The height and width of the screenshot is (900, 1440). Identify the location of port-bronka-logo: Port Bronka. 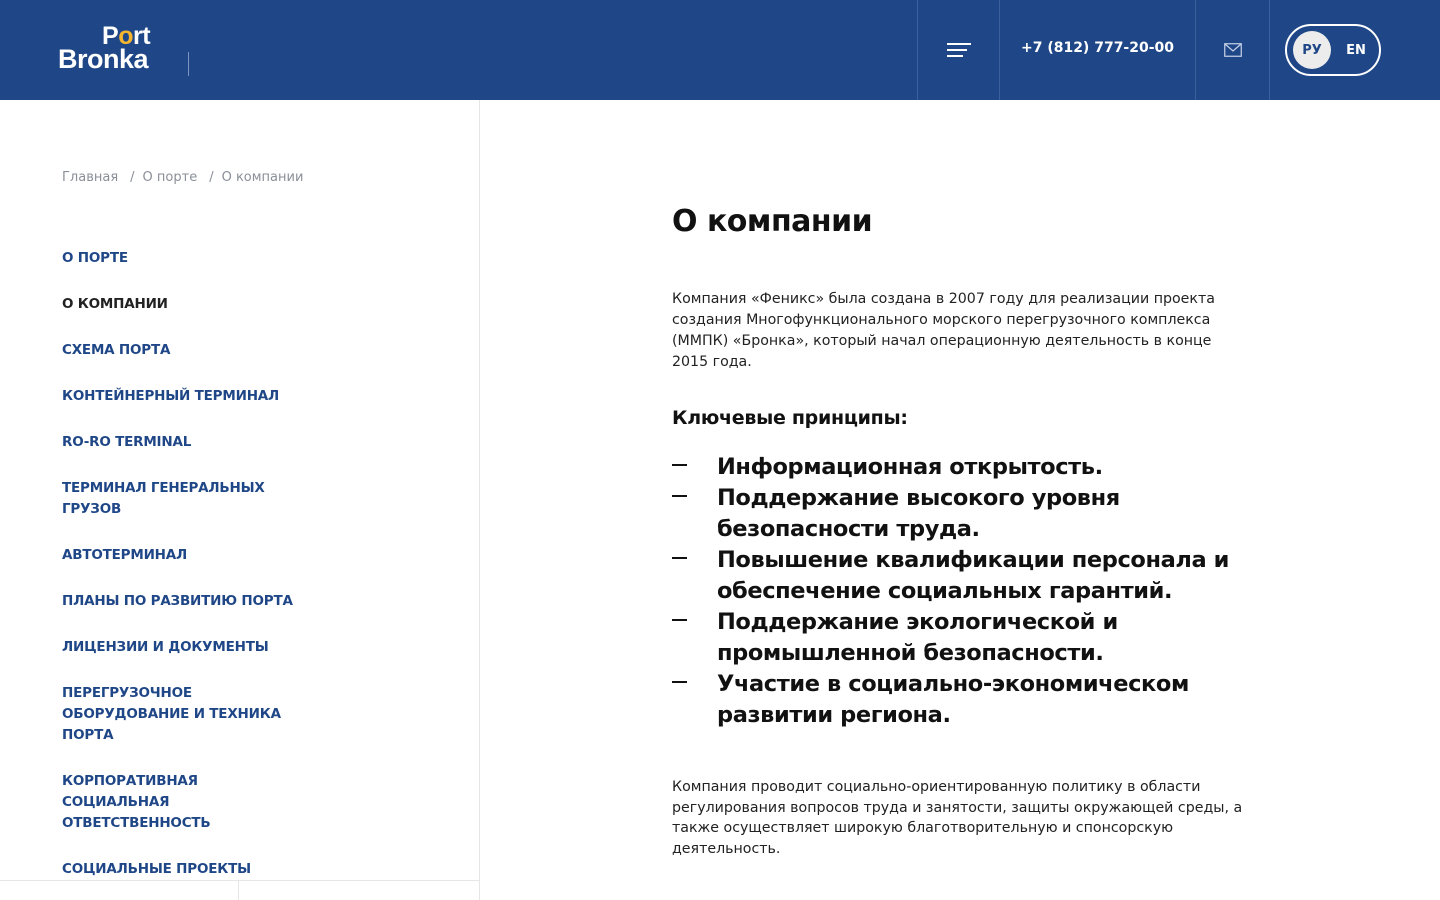
(113, 48).